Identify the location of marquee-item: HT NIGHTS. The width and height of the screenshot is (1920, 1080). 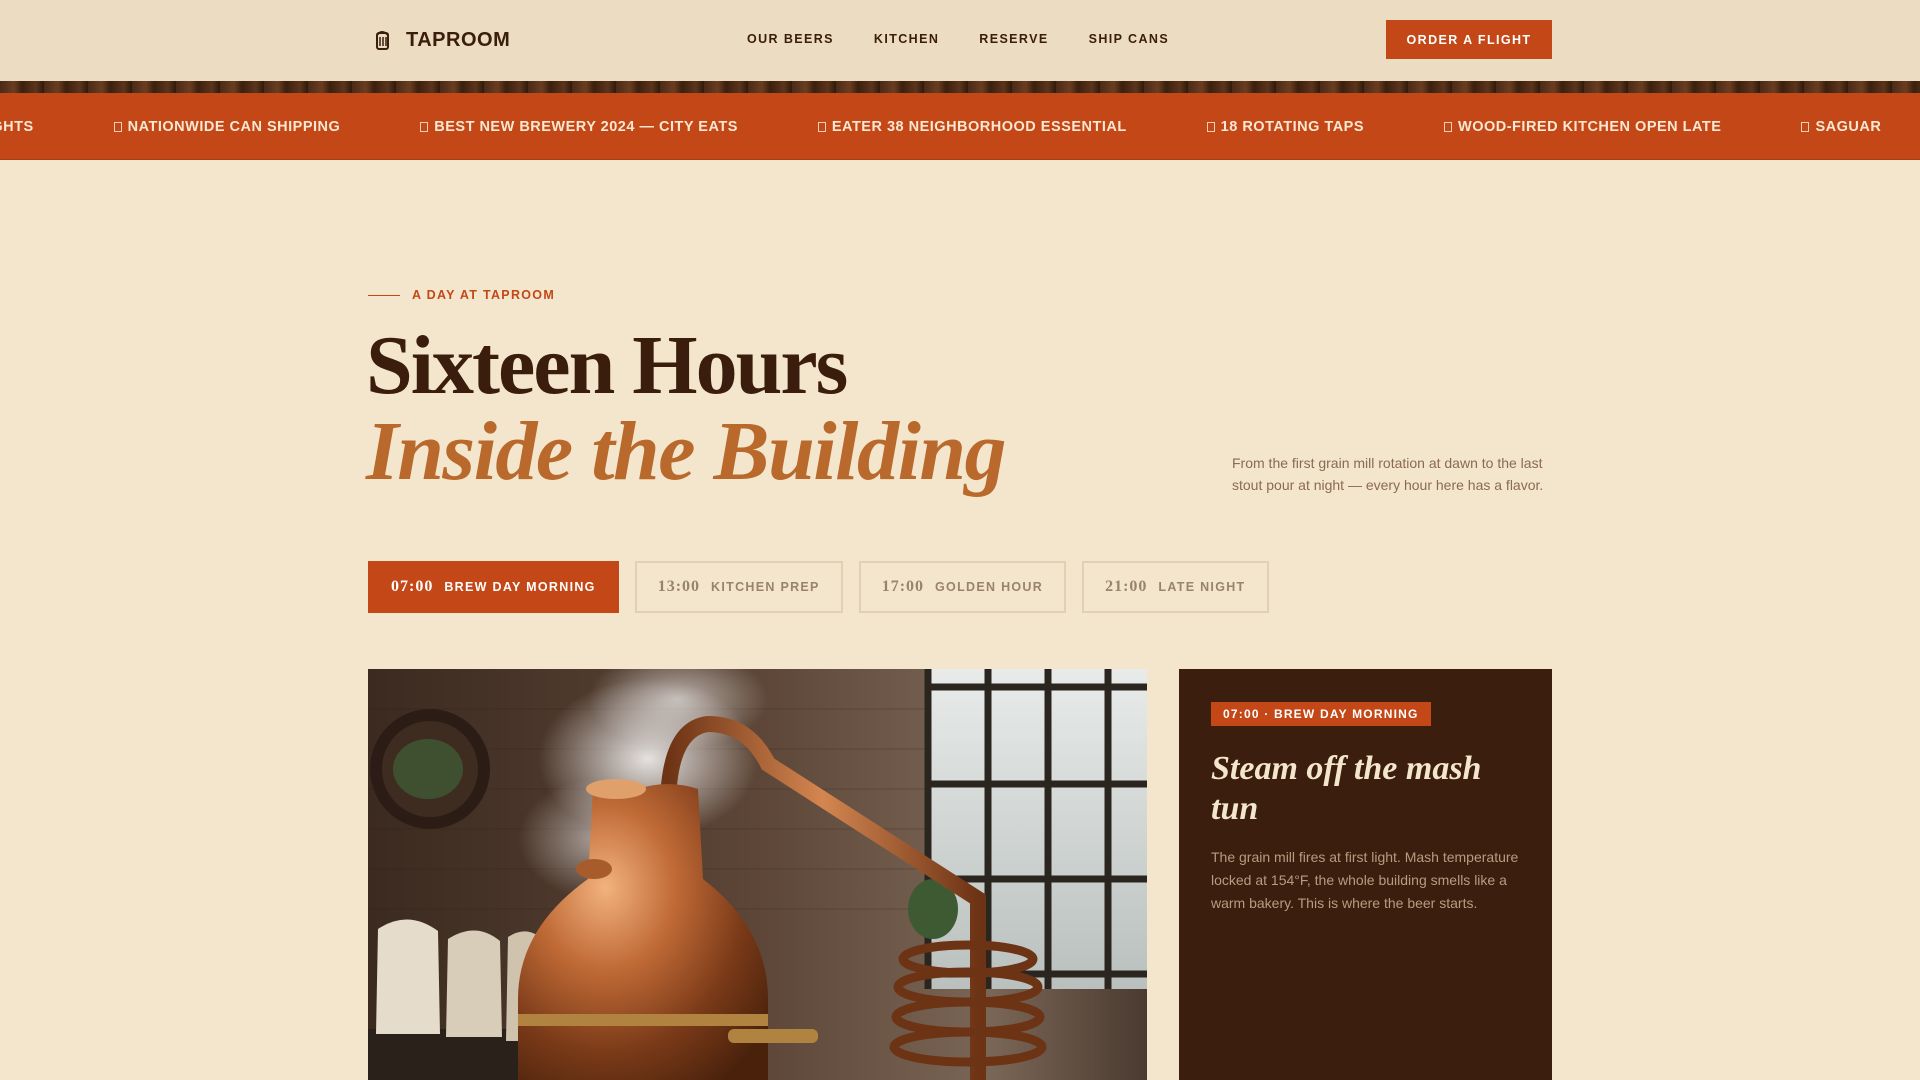
(17, 127).